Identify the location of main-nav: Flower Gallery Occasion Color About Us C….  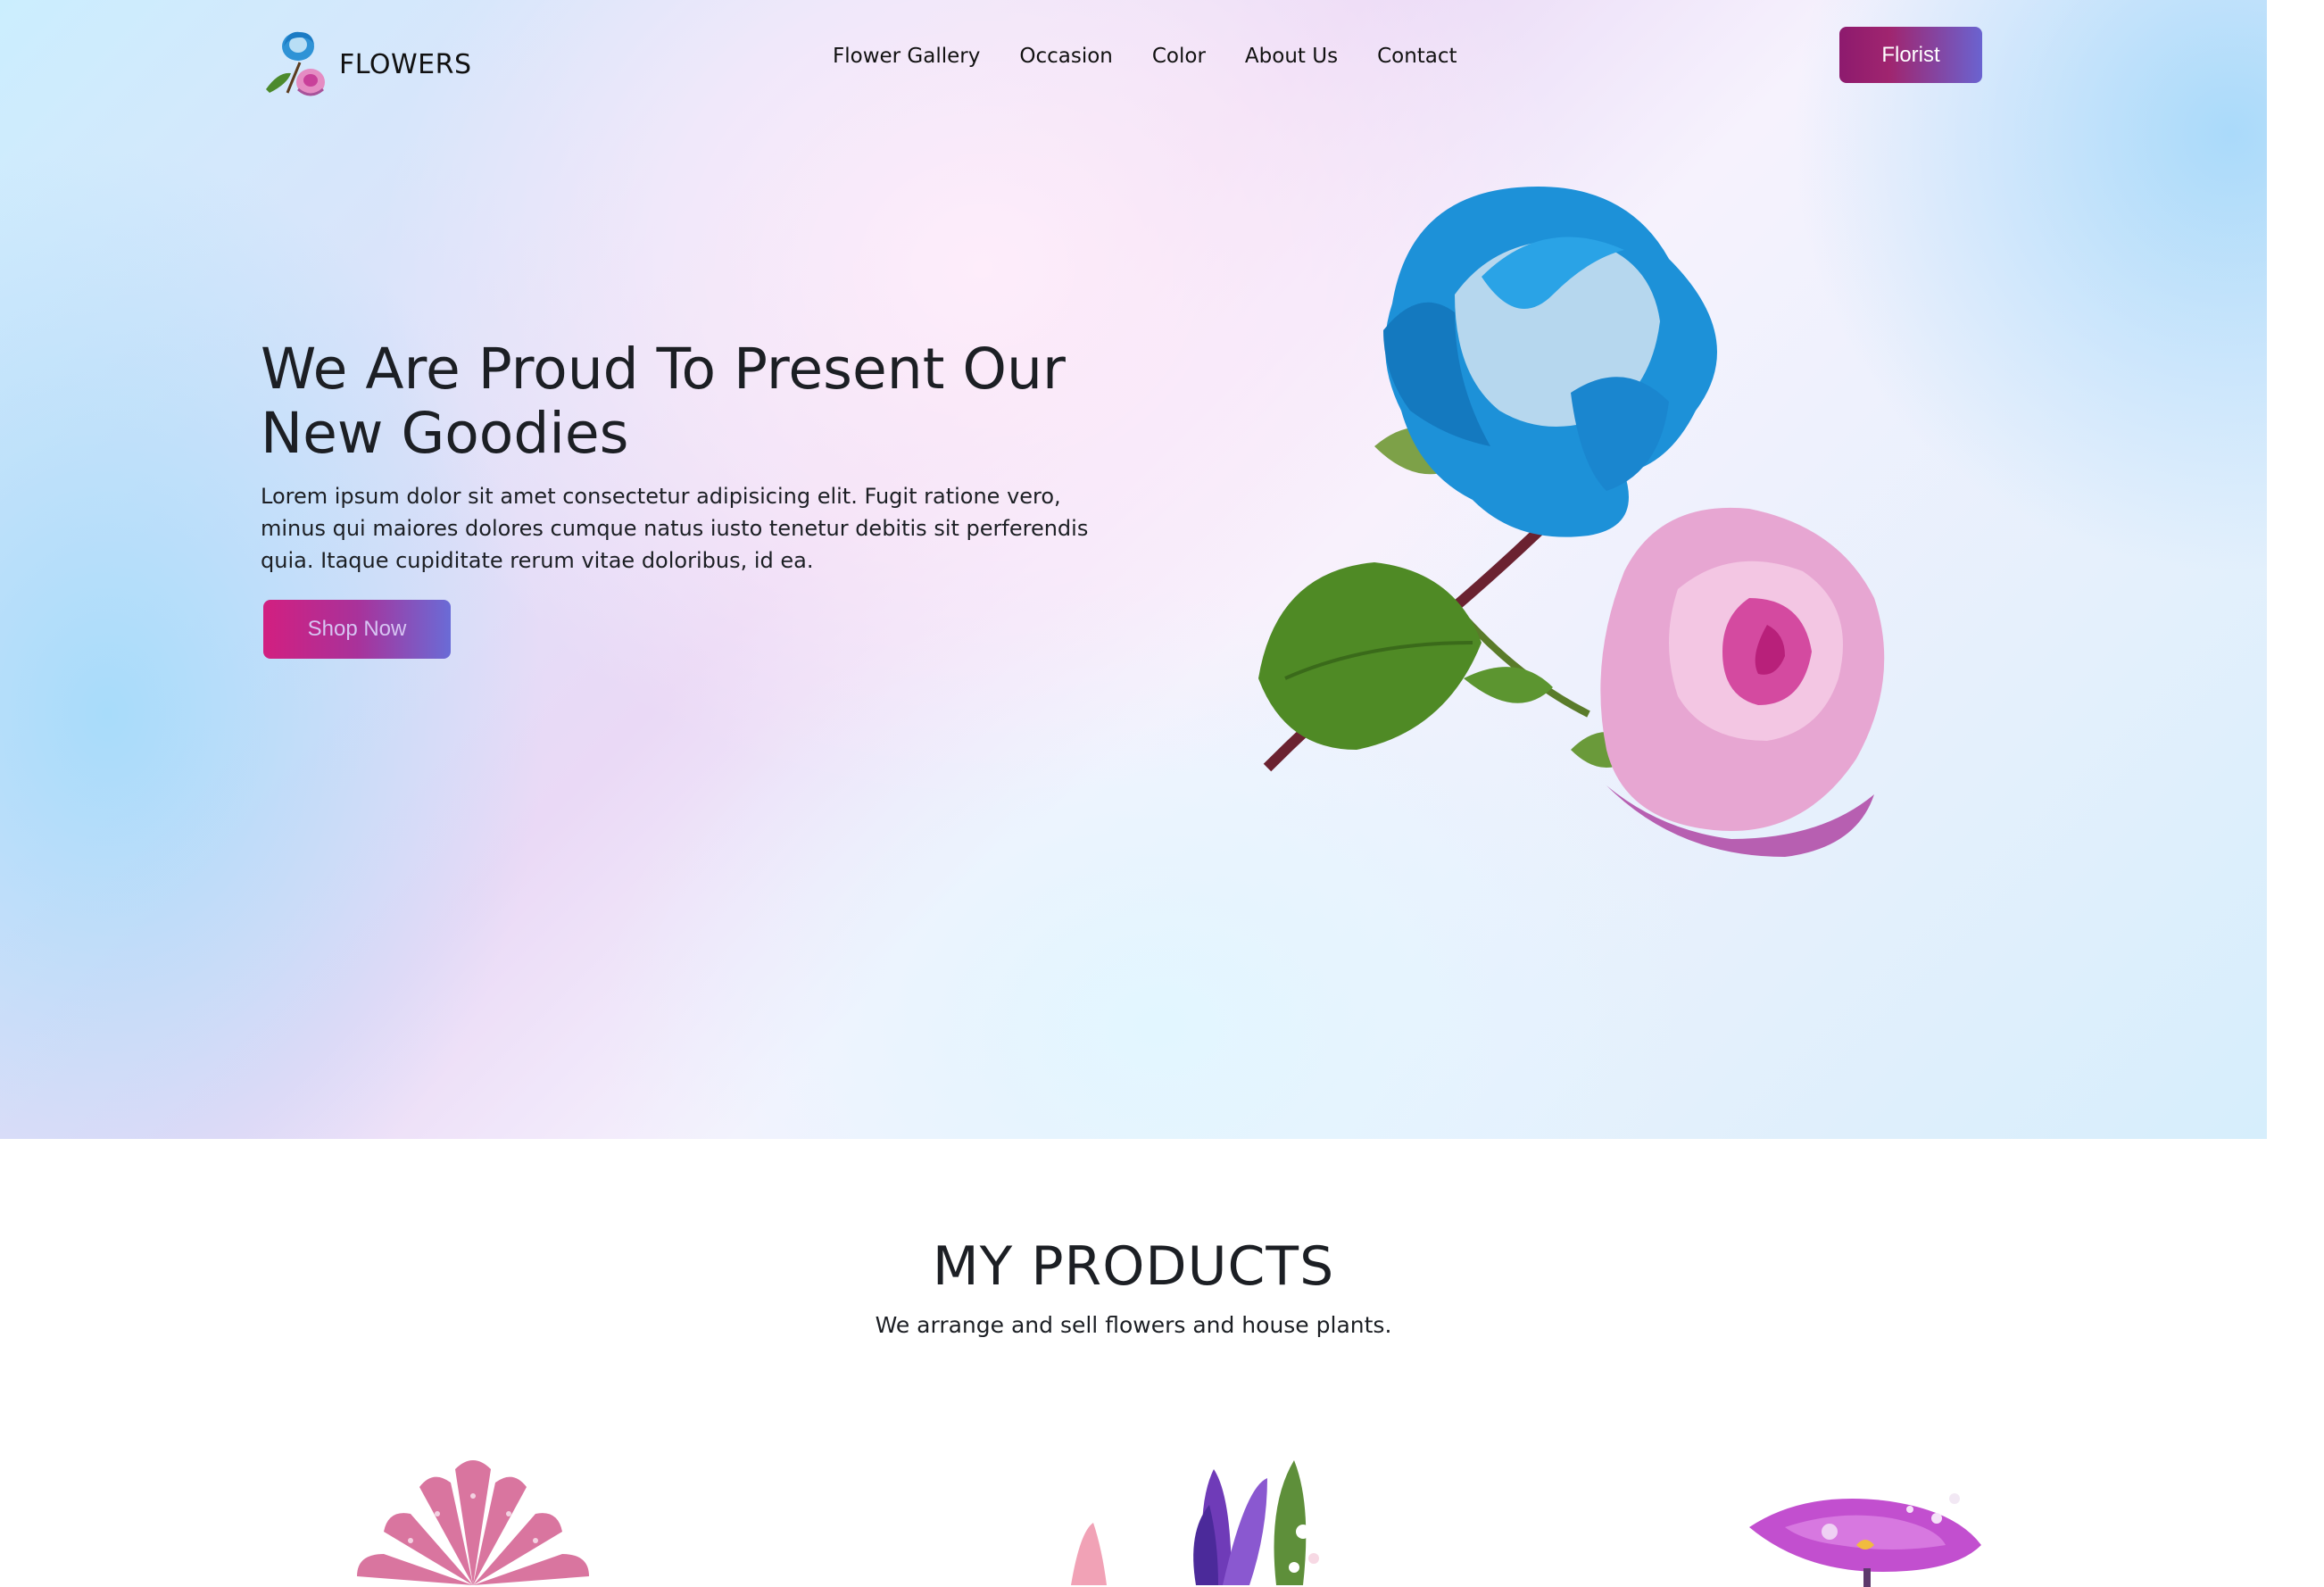
(1165, 56).